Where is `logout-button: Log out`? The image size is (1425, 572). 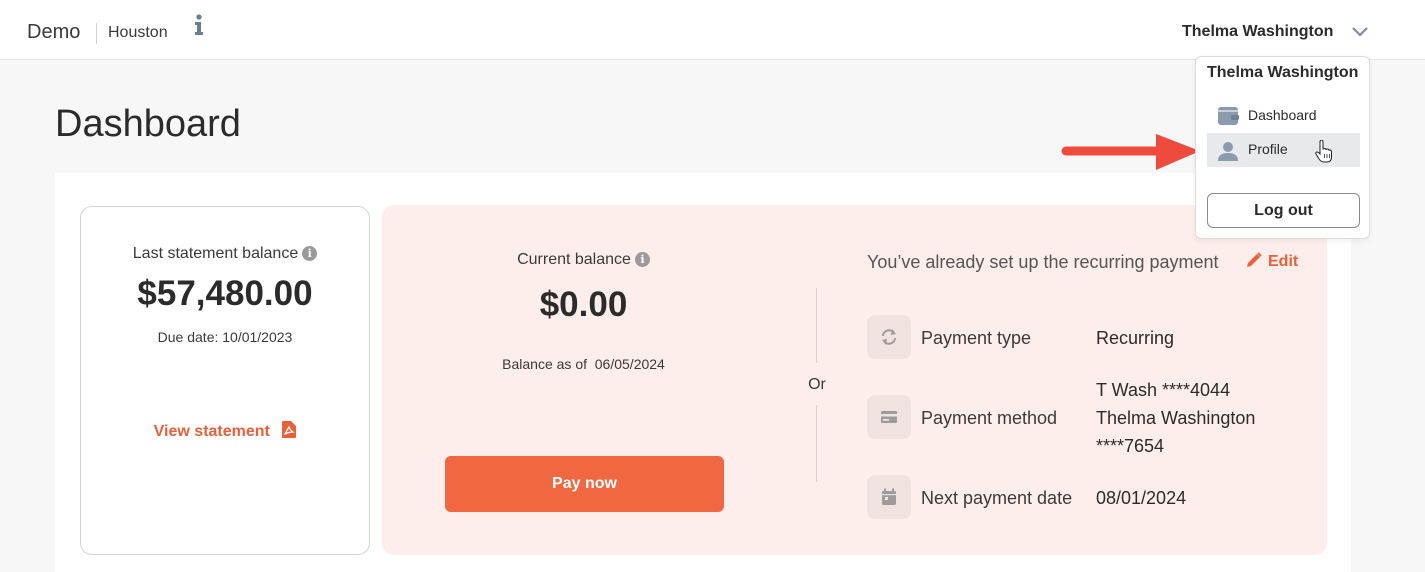 logout-button: Log out is located at coordinates (1283, 210).